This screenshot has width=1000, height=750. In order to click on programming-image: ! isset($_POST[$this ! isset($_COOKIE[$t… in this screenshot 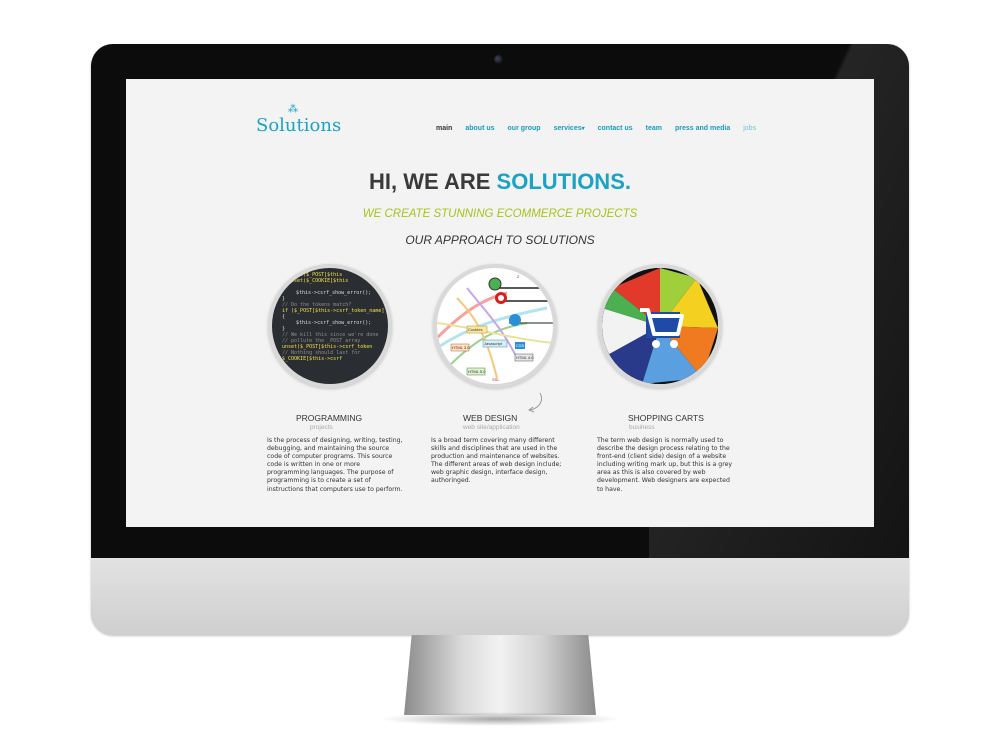, I will do `click(330, 326)`.